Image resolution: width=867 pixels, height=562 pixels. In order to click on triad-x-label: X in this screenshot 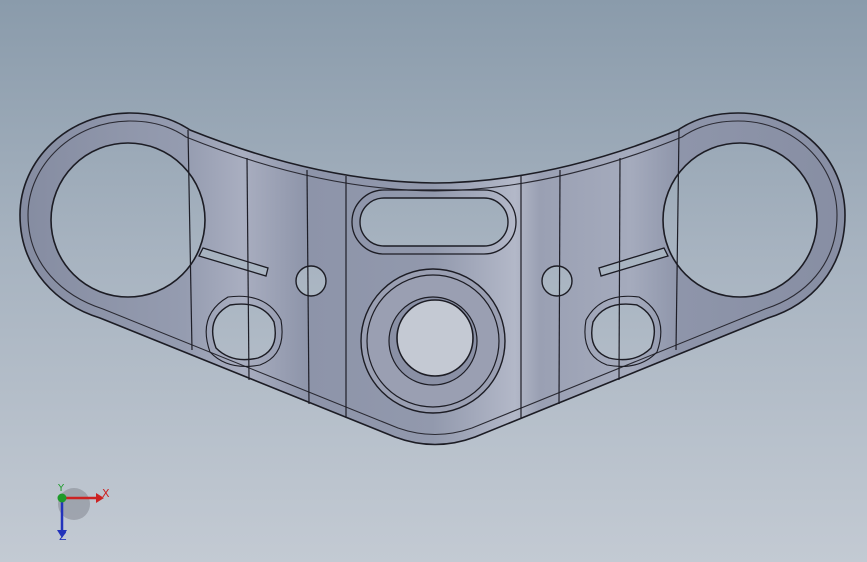, I will do `click(106, 493)`.